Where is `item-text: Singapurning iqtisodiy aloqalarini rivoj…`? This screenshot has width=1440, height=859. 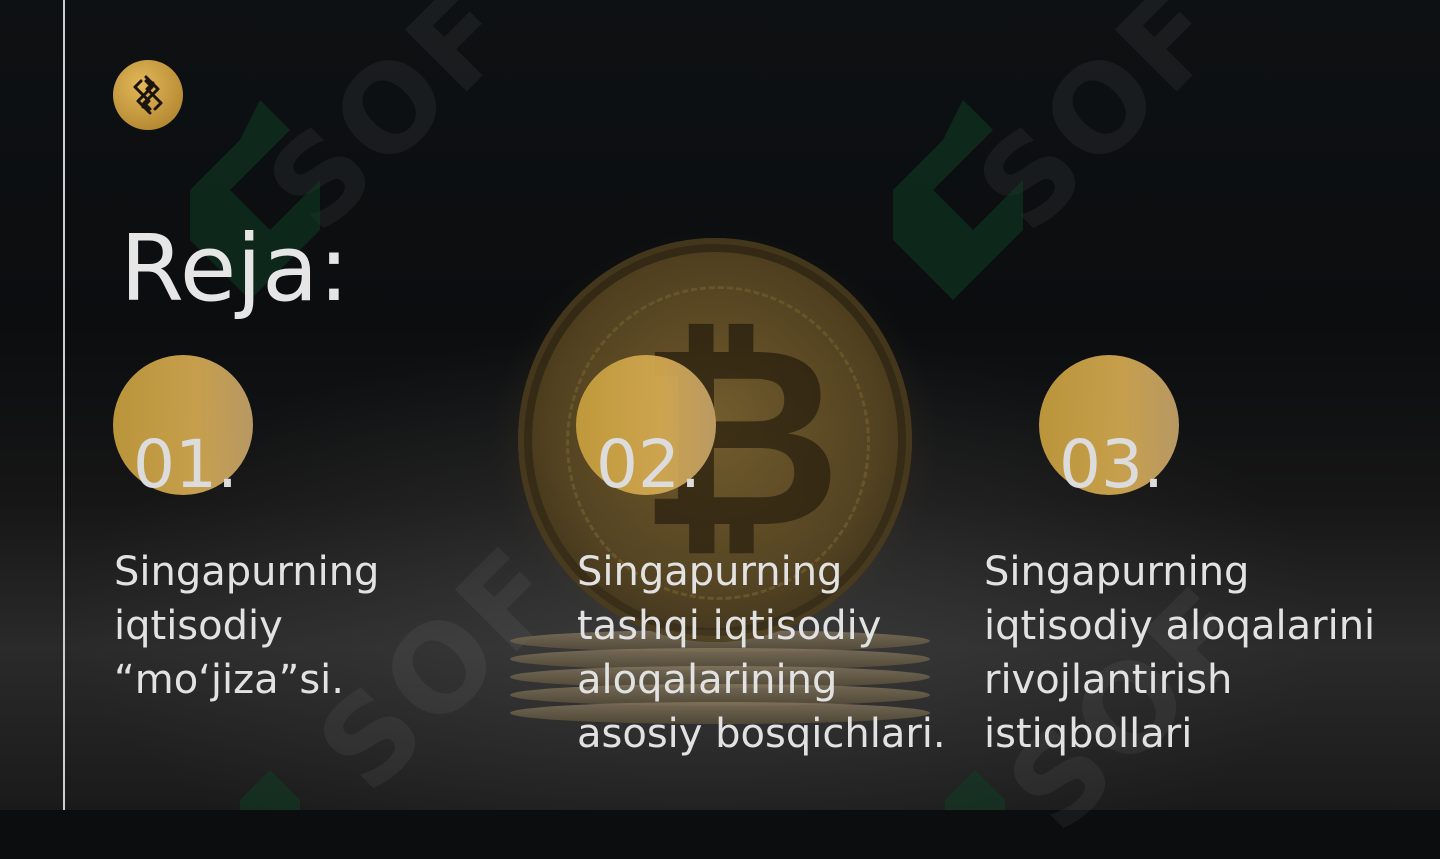
item-text: Singapurning iqtisodiy aloqalarini rivoj… is located at coordinates (1180, 653).